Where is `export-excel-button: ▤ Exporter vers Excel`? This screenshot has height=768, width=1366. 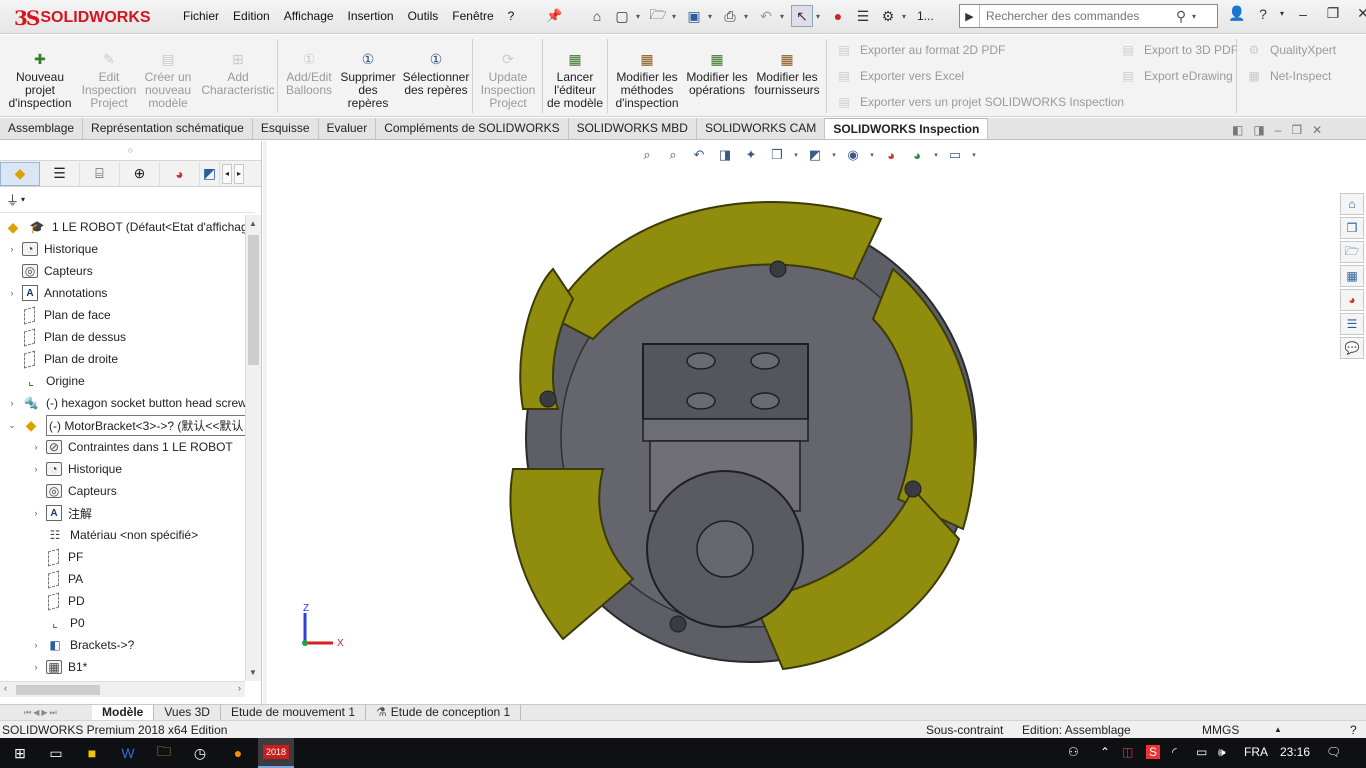
export-excel-button: ▤ Exporter vers Excel is located at coordinates (900, 76).